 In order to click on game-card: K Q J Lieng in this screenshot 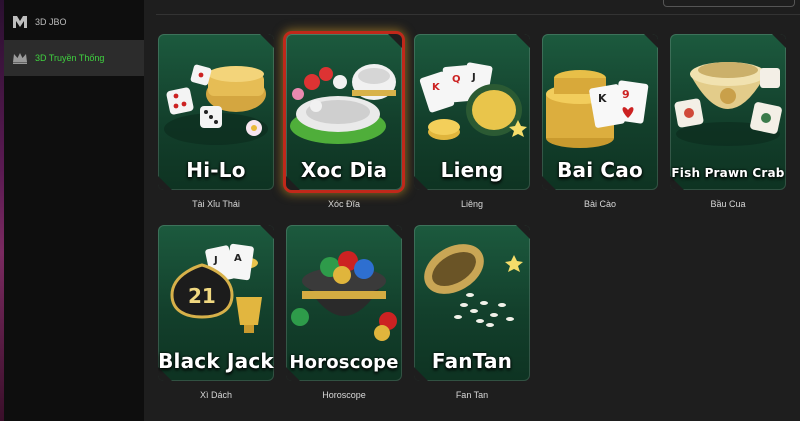, I will do `click(472, 112)`.